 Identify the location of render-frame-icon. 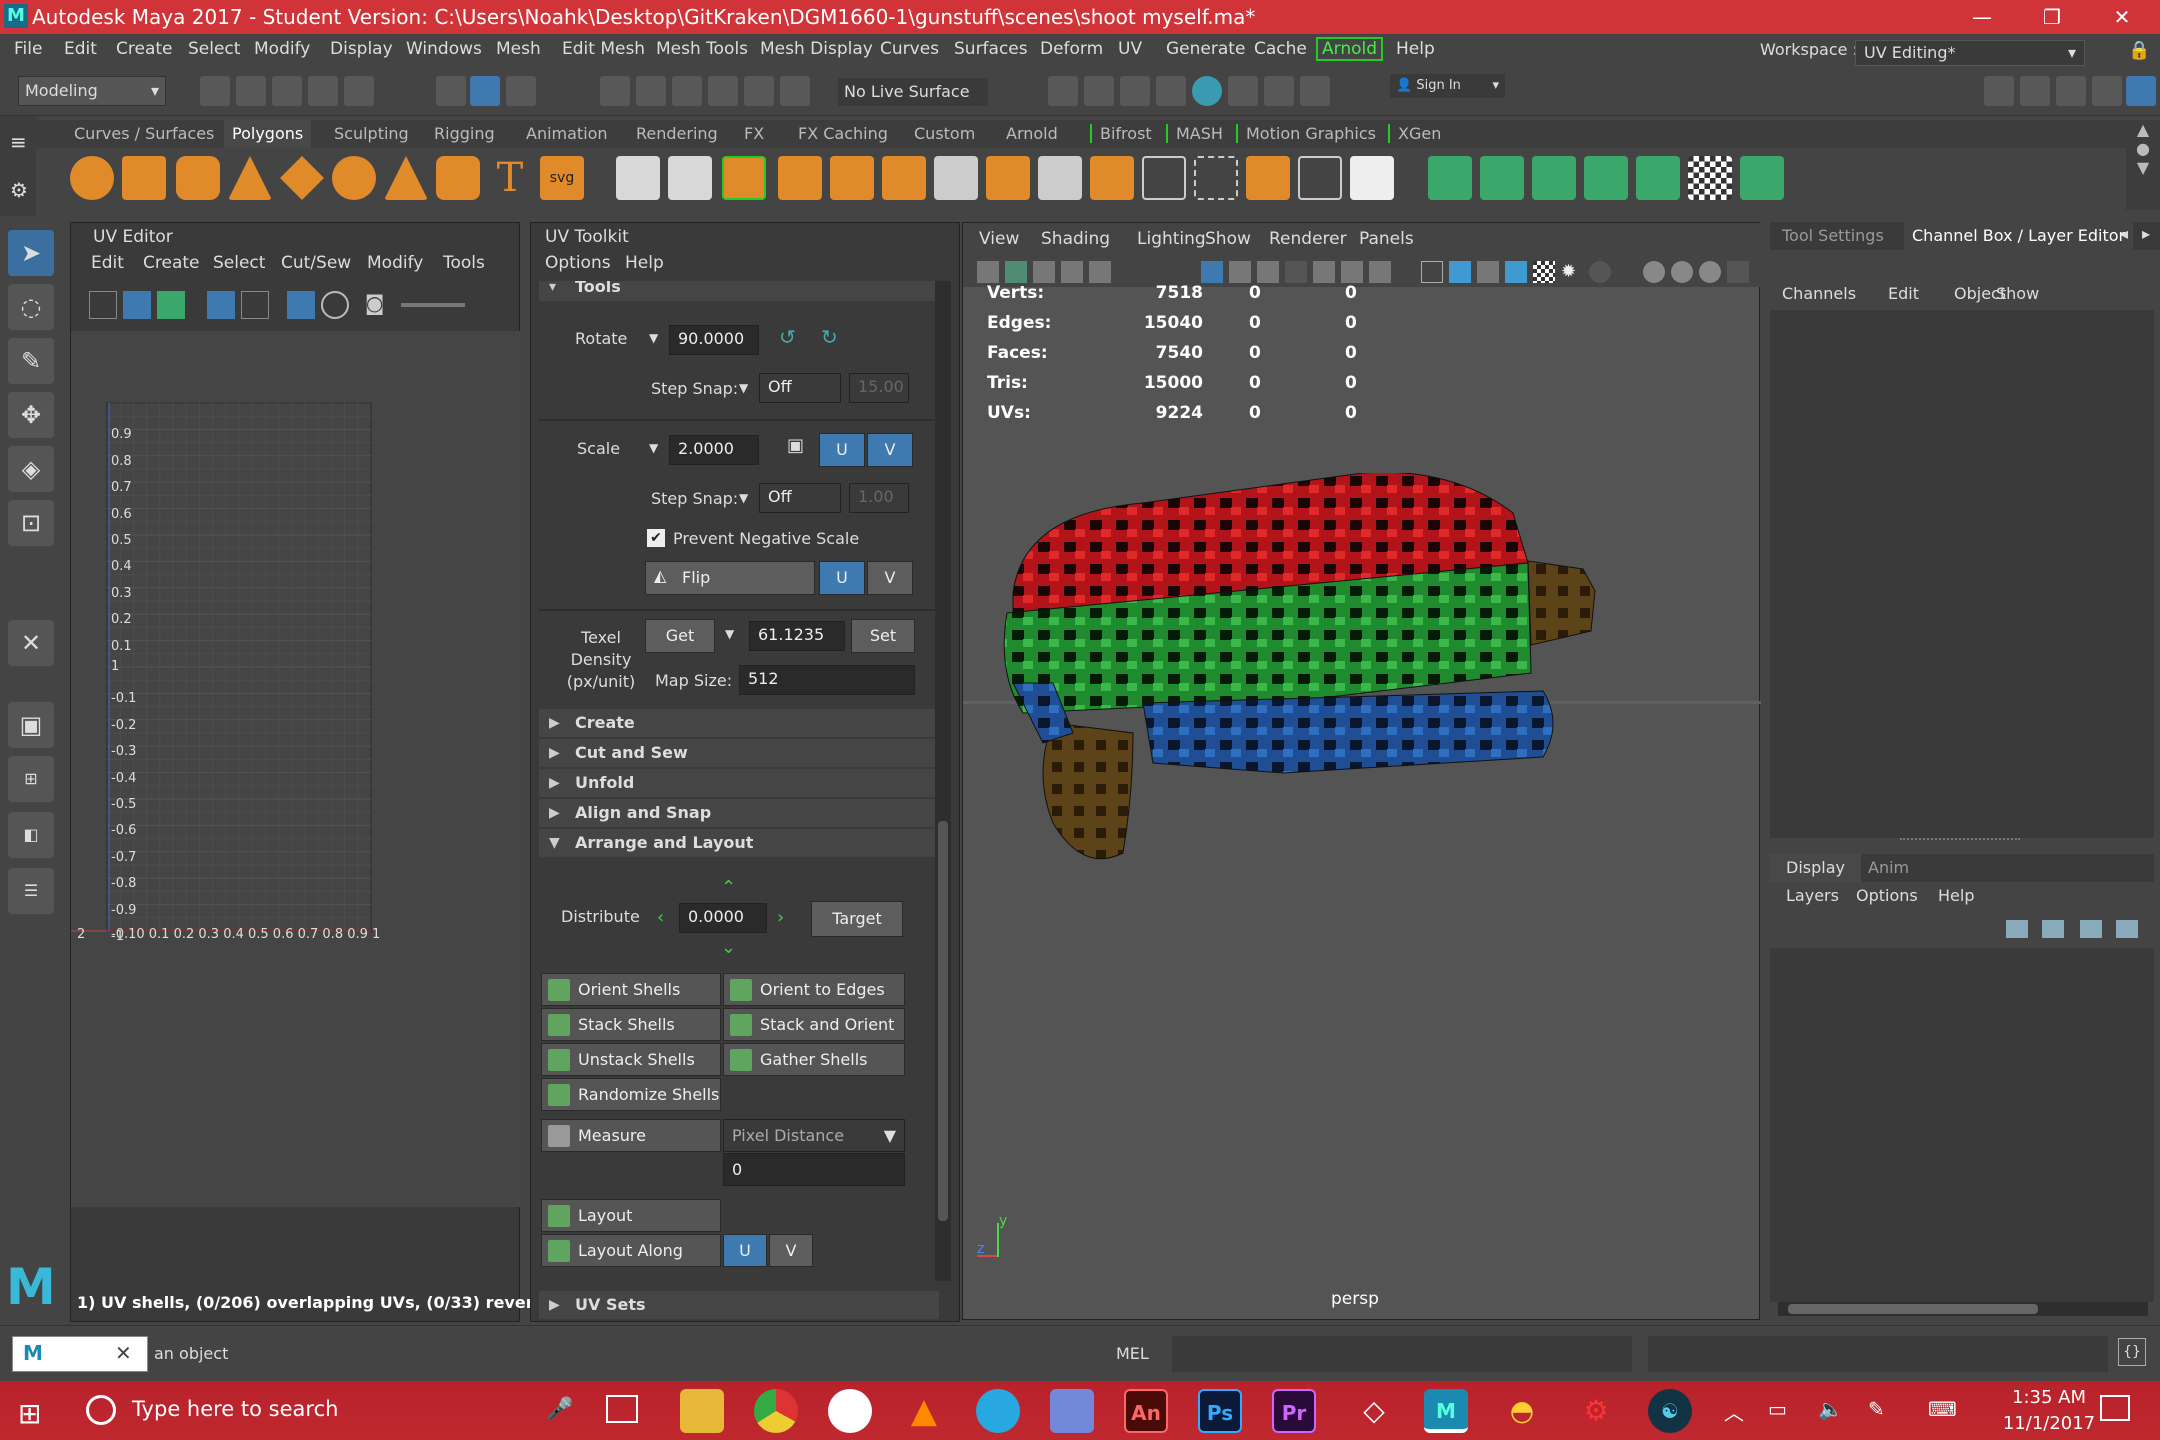
(1099, 91).